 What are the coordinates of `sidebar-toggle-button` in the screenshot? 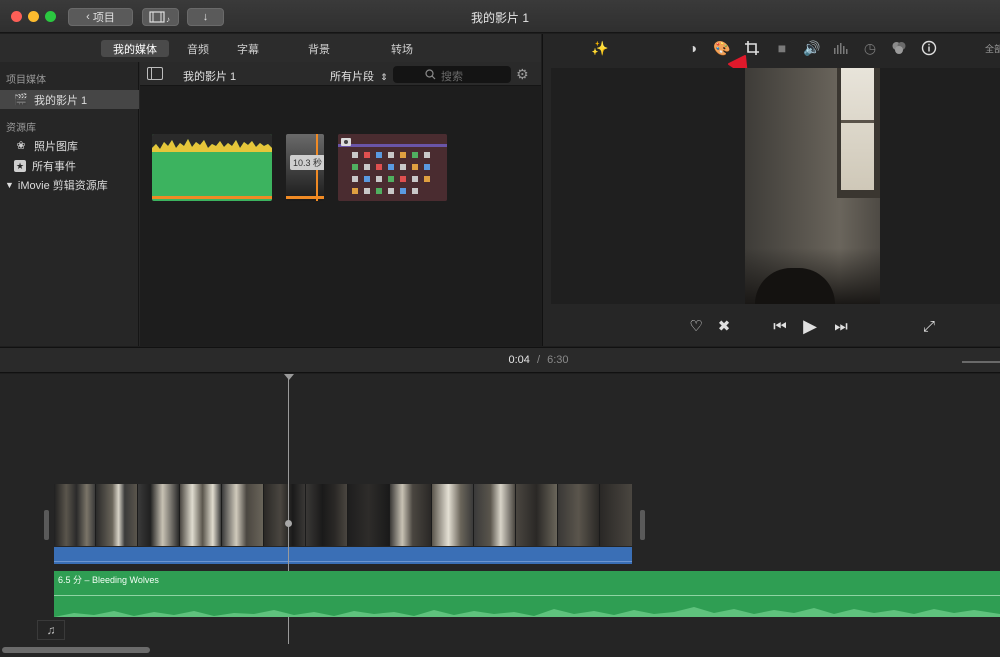 It's located at (155, 73).